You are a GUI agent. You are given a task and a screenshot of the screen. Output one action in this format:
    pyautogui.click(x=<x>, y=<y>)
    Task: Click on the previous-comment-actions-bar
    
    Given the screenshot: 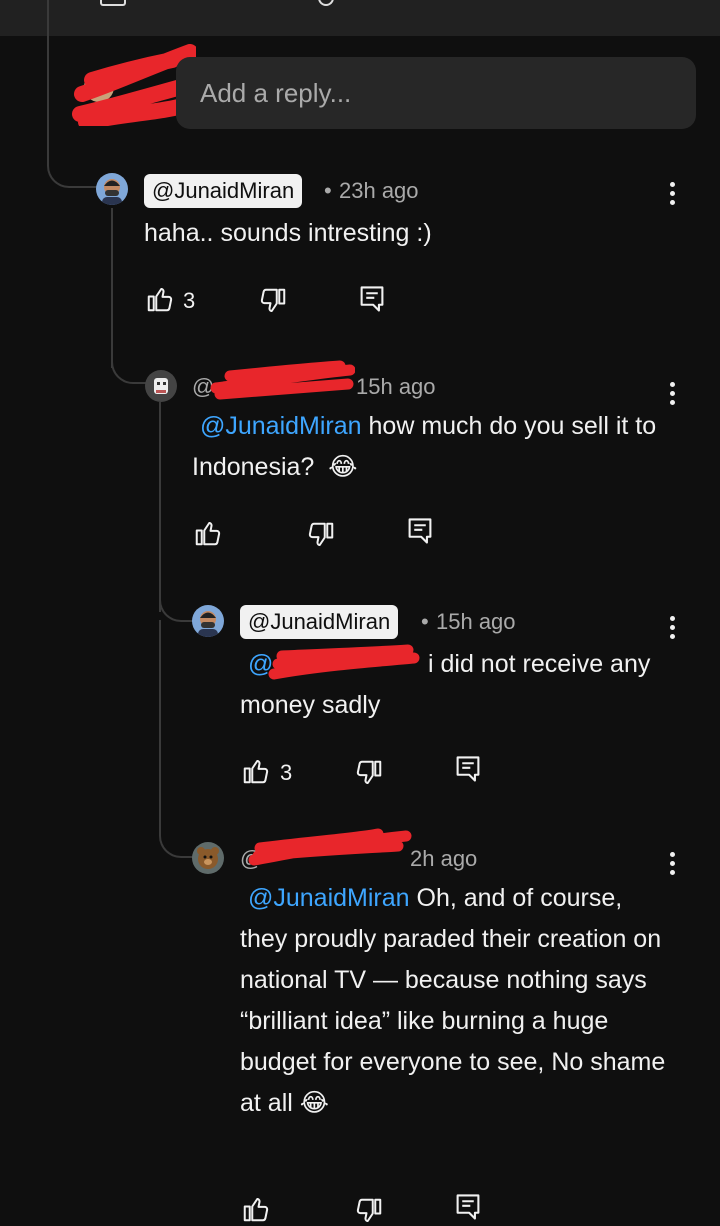 What is the action you would take?
    pyautogui.click(x=360, y=18)
    